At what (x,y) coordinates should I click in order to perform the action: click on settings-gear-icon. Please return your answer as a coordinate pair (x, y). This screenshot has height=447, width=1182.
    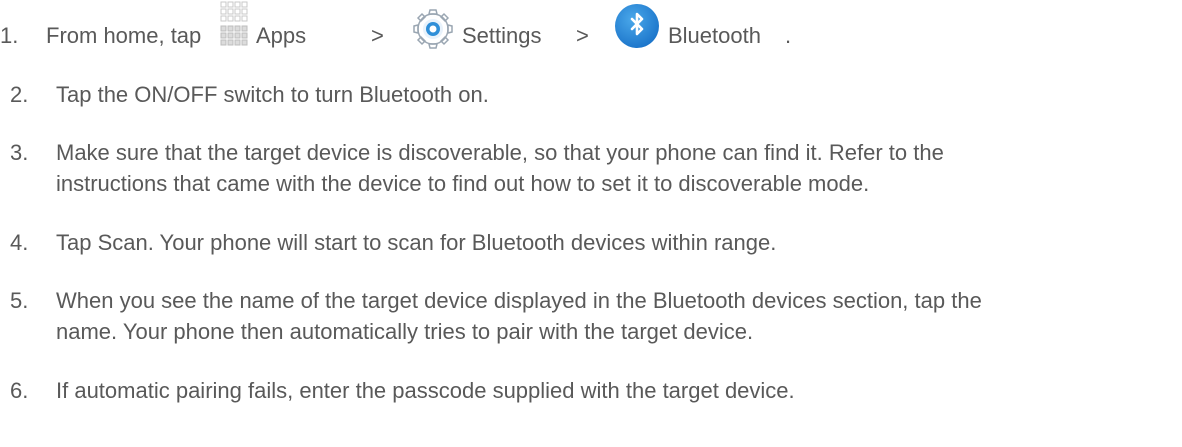
    Looking at the image, I should click on (433, 30).